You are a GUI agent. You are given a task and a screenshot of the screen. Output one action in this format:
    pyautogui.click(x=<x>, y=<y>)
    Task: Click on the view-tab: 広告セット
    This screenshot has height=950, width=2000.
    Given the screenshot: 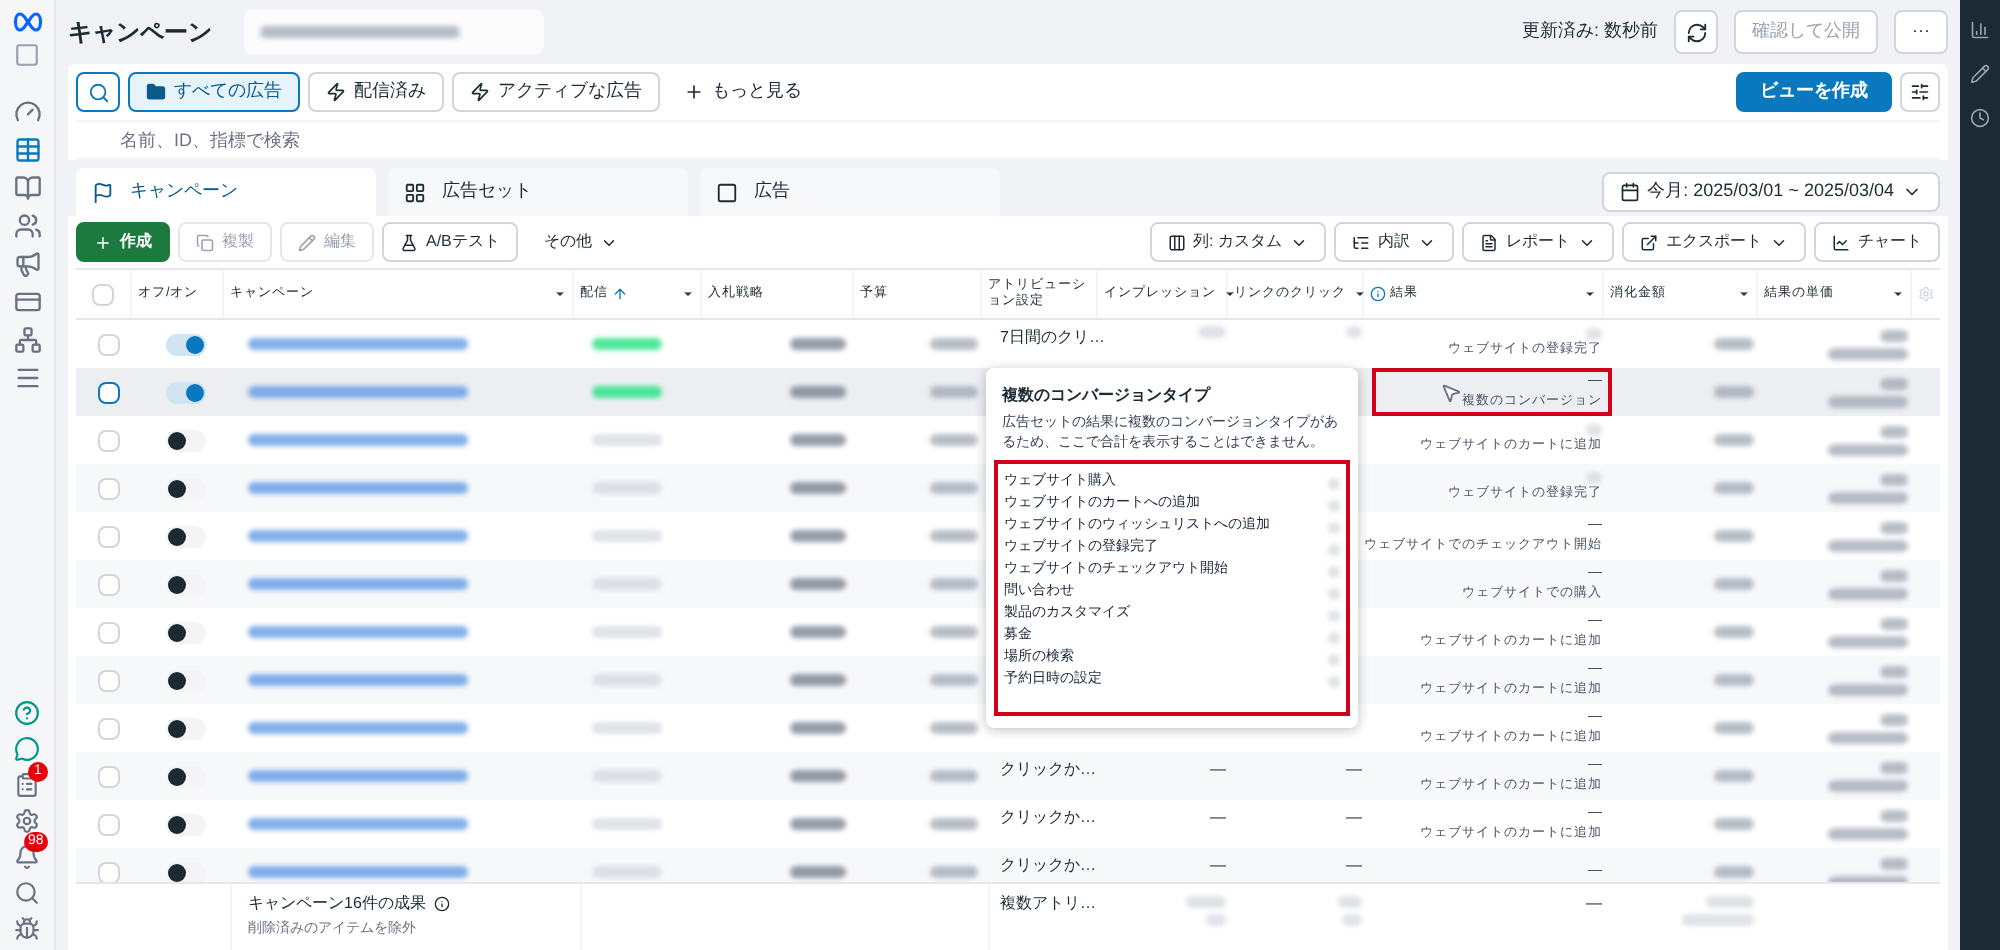 What is the action you would take?
    pyautogui.click(x=538, y=192)
    